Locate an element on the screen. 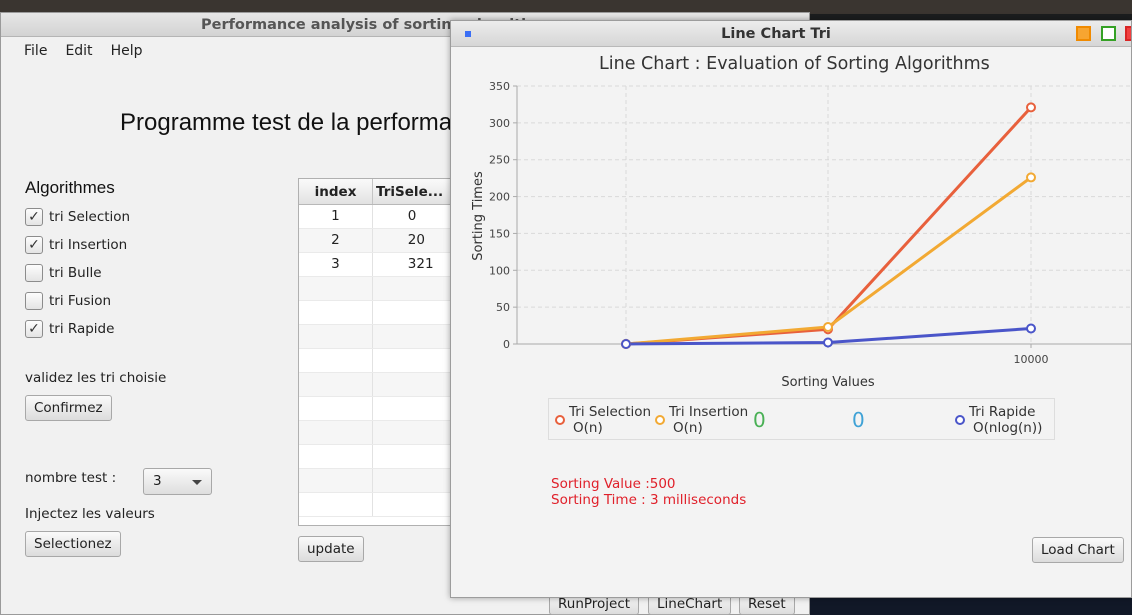  page-heading: Programme test de la performance is located at coordinates (305, 122).